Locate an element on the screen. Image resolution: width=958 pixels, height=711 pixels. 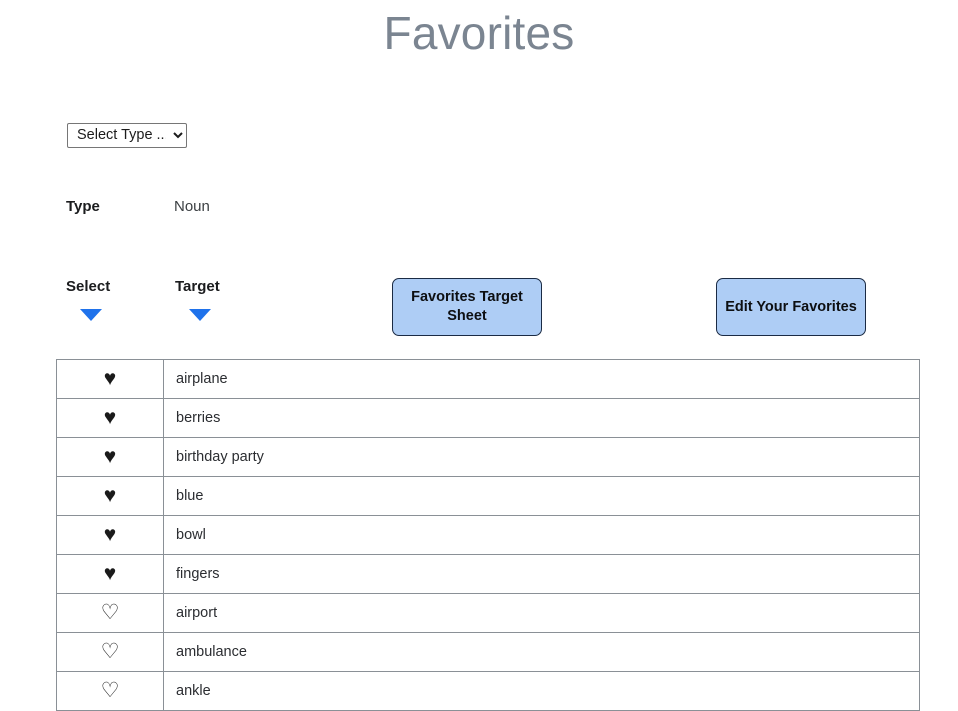
edit-your-favorites-button: Edit Your Favorites is located at coordinates (791, 307).